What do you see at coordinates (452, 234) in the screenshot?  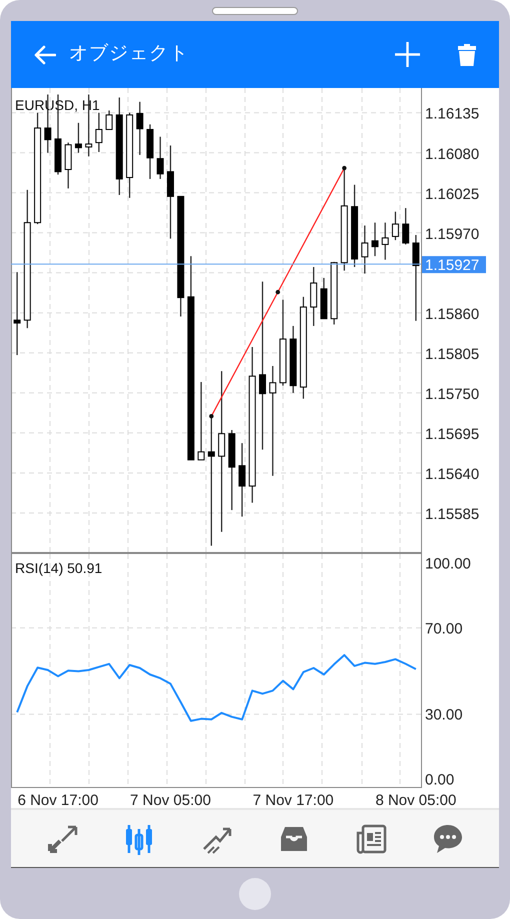 I see `price-axis-label: 1.15970` at bounding box center [452, 234].